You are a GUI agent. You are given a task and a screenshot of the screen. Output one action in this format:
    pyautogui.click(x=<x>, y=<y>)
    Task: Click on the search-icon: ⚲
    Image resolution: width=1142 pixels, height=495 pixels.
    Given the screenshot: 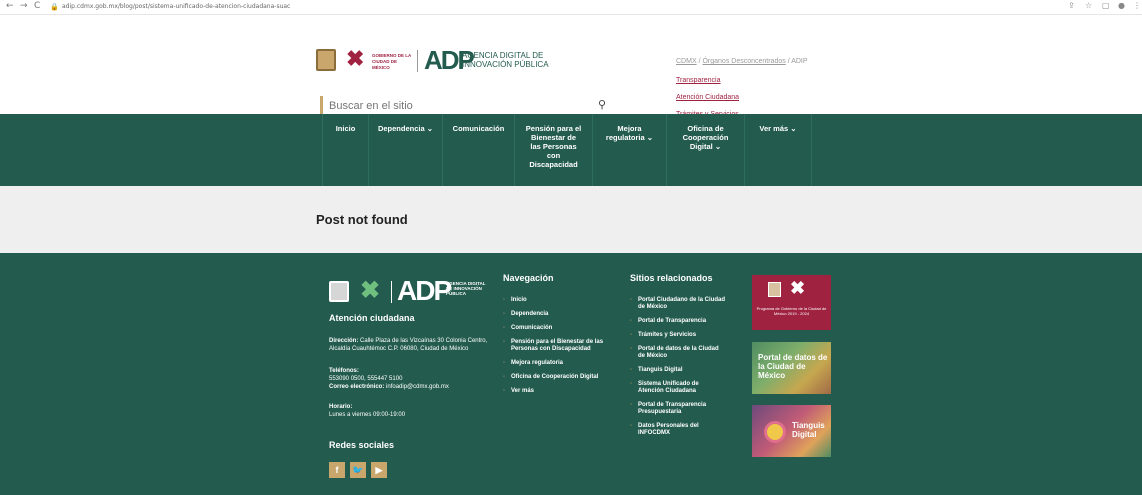 What is the action you would take?
    pyautogui.click(x=602, y=104)
    